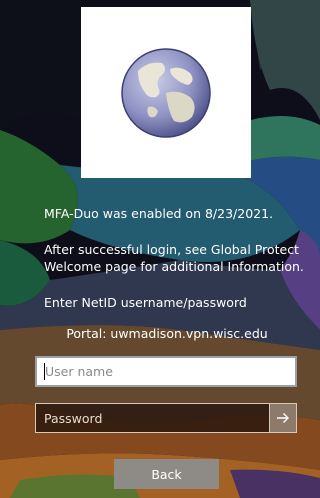  I want to click on portal-address-text: Portal: uwmadison.vpn.wisc.edu, so click(167, 333).